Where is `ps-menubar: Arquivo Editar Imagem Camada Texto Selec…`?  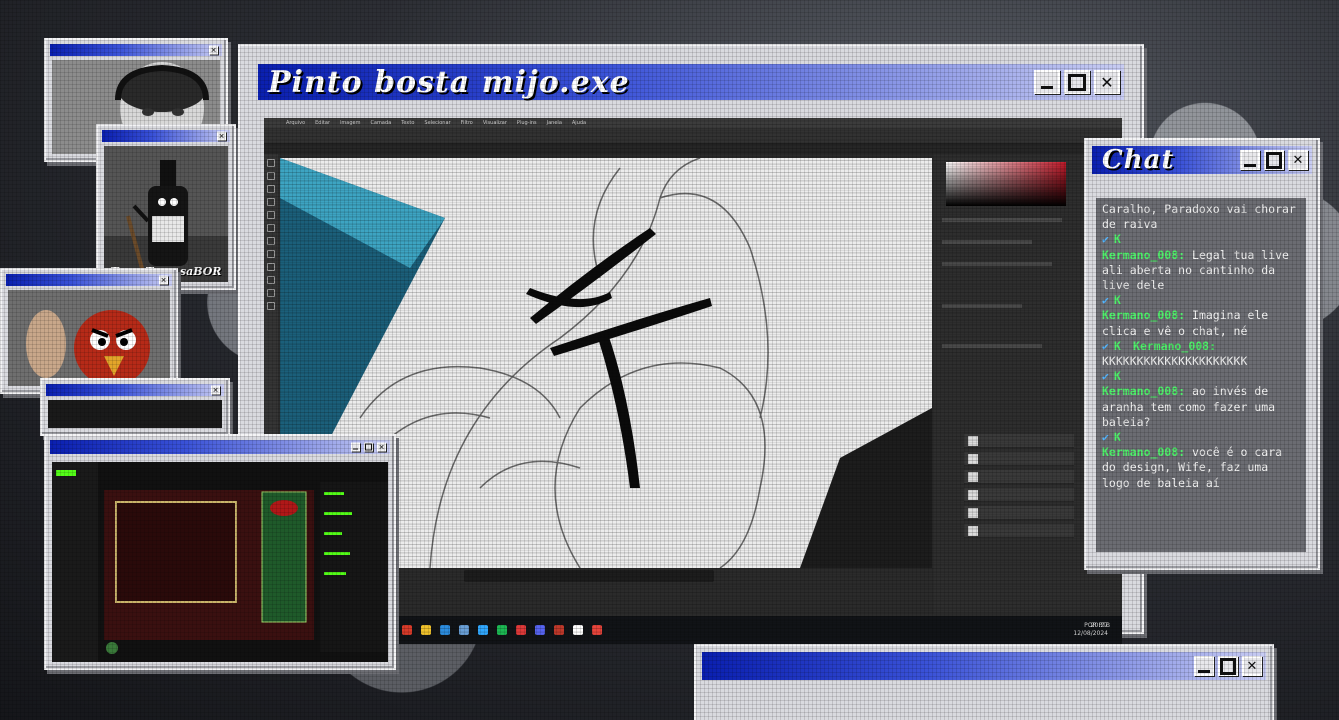 ps-menubar: Arquivo Editar Imagem Camada Texto Selec… is located at coordinates (693, 123).